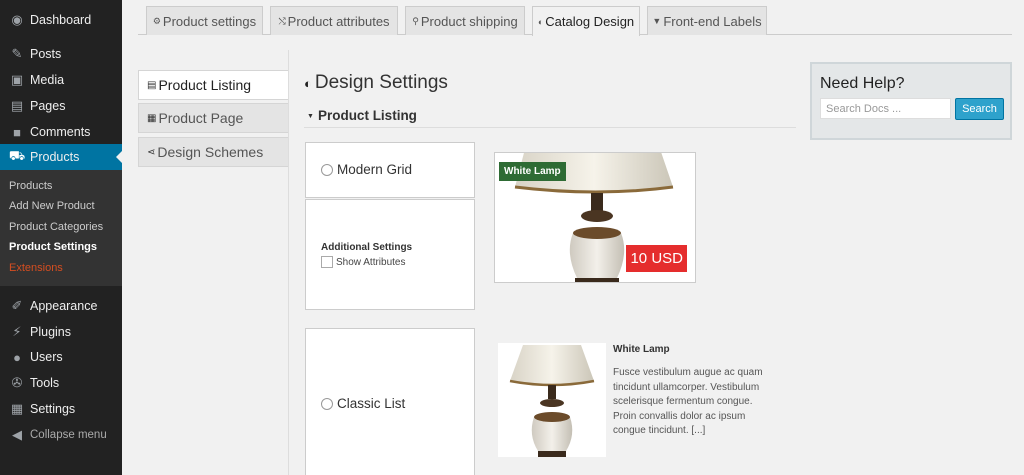  Describe the element at coordinates (17, 357) in the screenshot. I see `user-icon: ●` at that location.